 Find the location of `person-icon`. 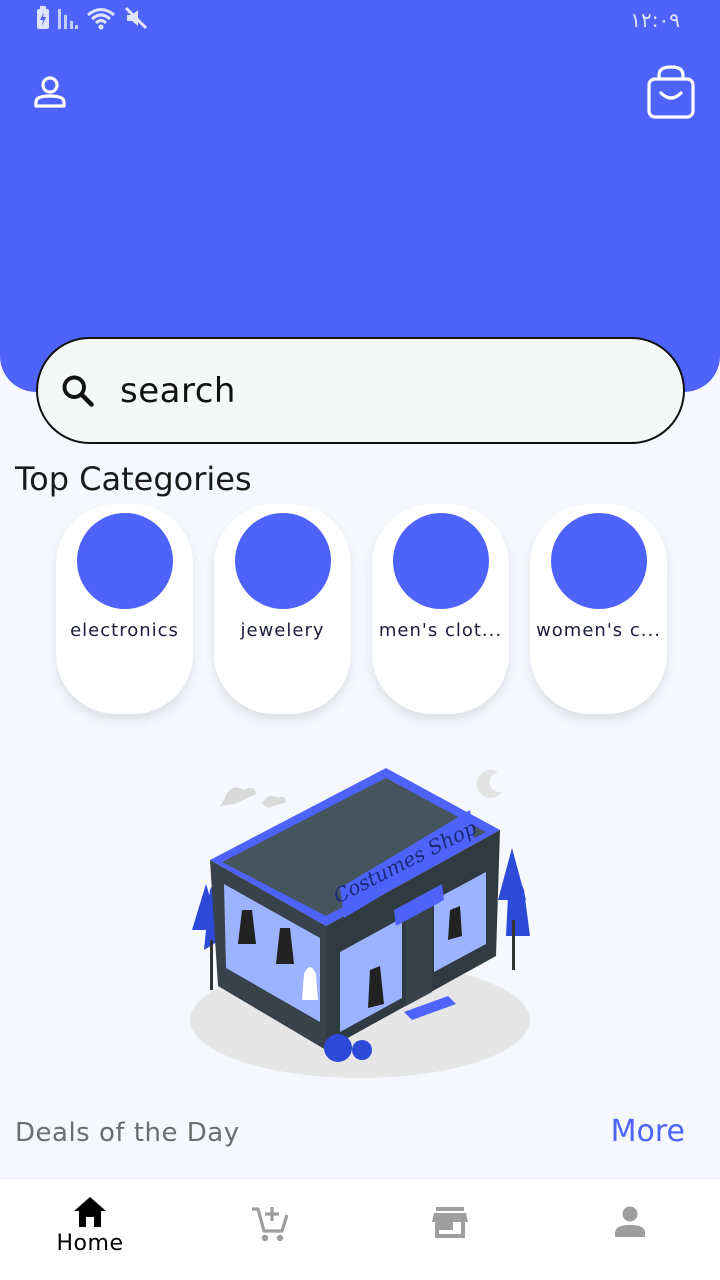

person-icon is located at coordinates (630, 1221).